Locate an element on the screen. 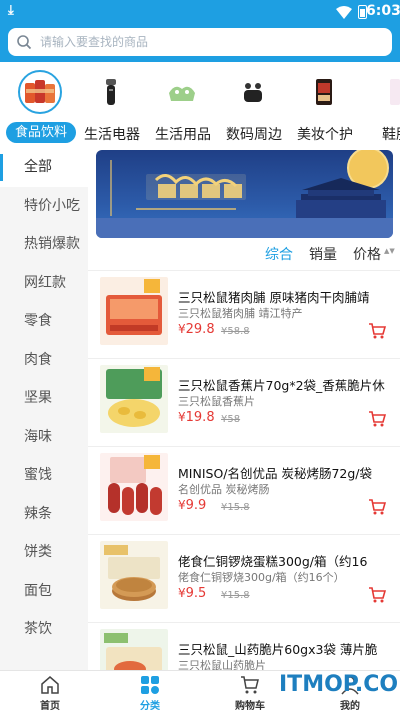 This screenshot has width=400, height=712. product-subtitle: 三只松鼠山药脆片 is located at coordinates (222, 664).